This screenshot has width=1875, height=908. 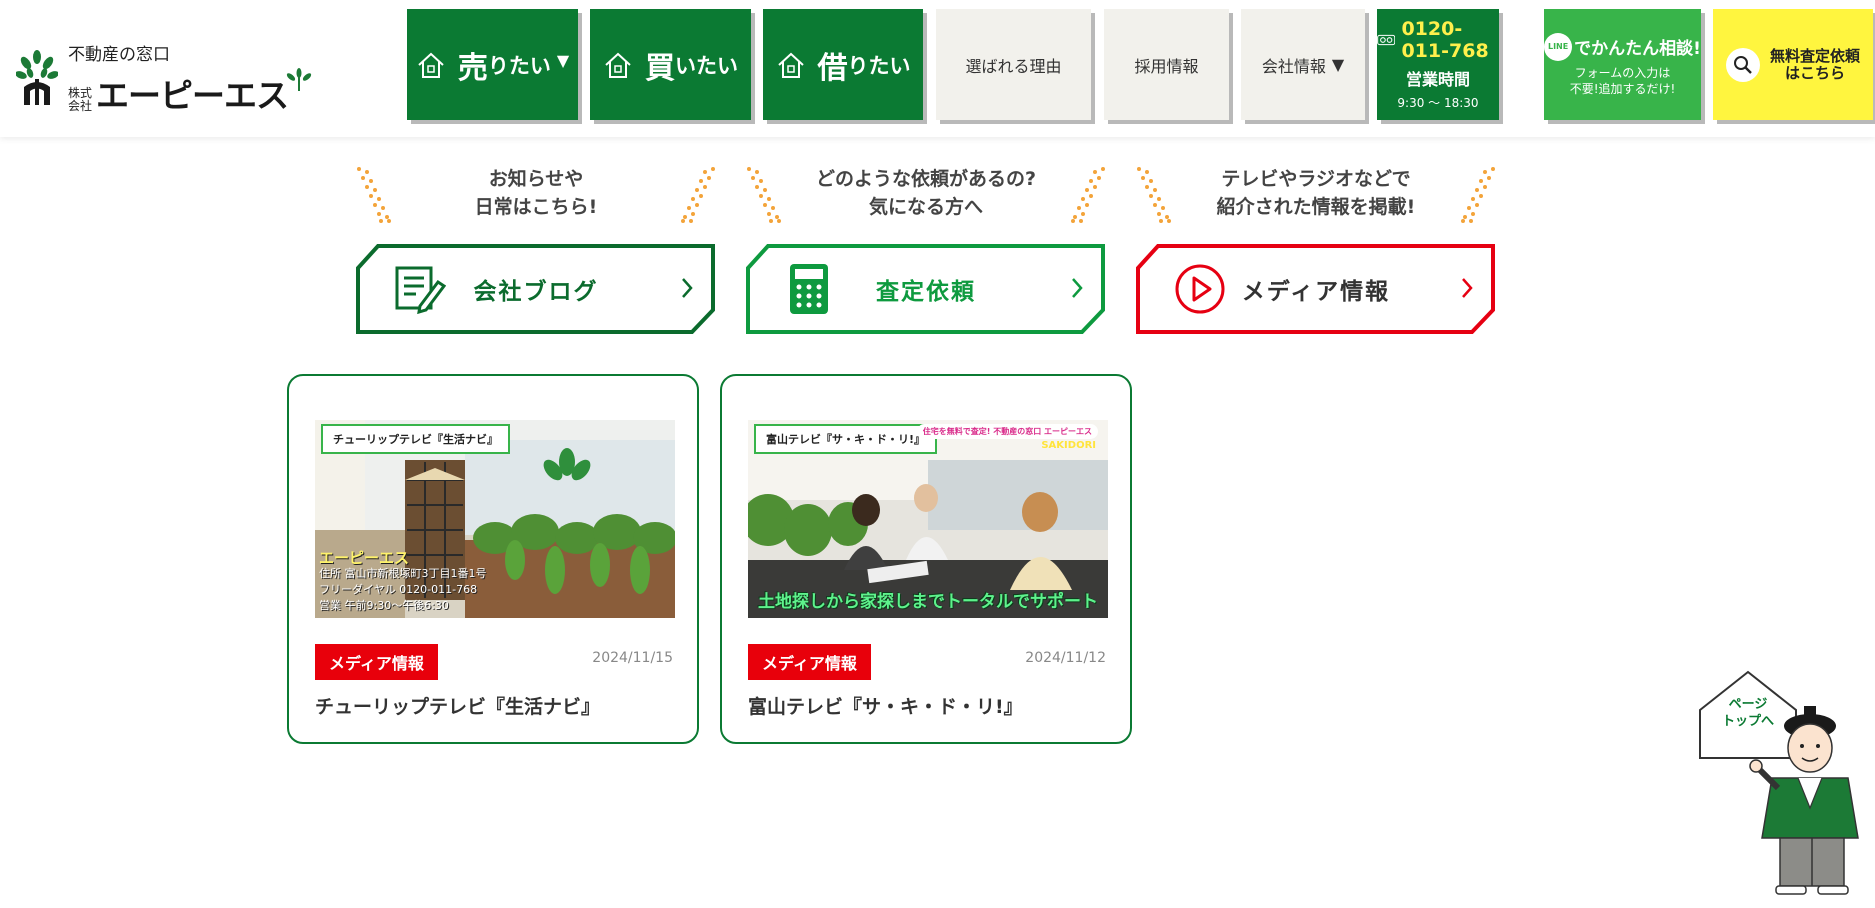 What do you see at coordinates (1748, 721) in the screenshot?
I see `page-top-label-2: トップへ` at bounding box center [1748, 721].